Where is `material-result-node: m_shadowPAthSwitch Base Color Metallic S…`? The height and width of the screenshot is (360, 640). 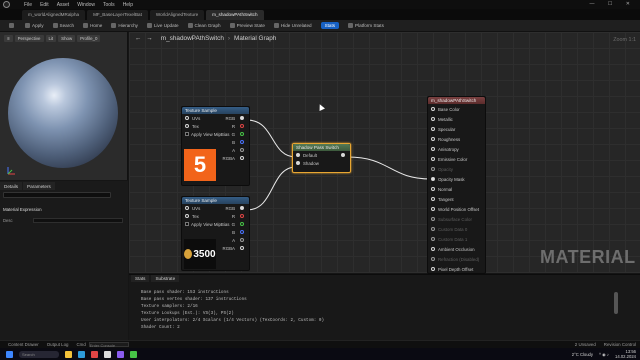
material-result-node: m_shadowPAthSwitch Base Color Metallic S… is located at coordinates (456, 185).